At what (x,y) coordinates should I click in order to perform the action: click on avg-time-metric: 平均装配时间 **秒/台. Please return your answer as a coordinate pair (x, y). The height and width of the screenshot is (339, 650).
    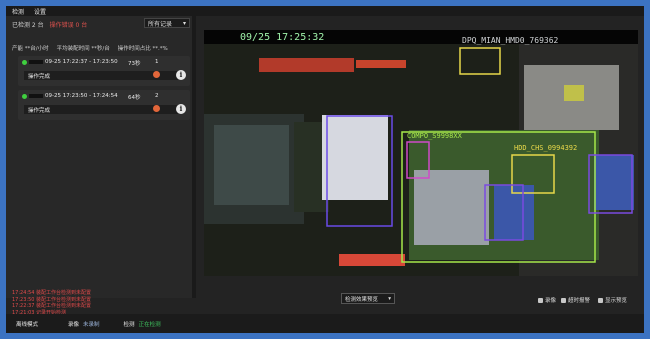
    Looking at the image, I should click on (83, 49).